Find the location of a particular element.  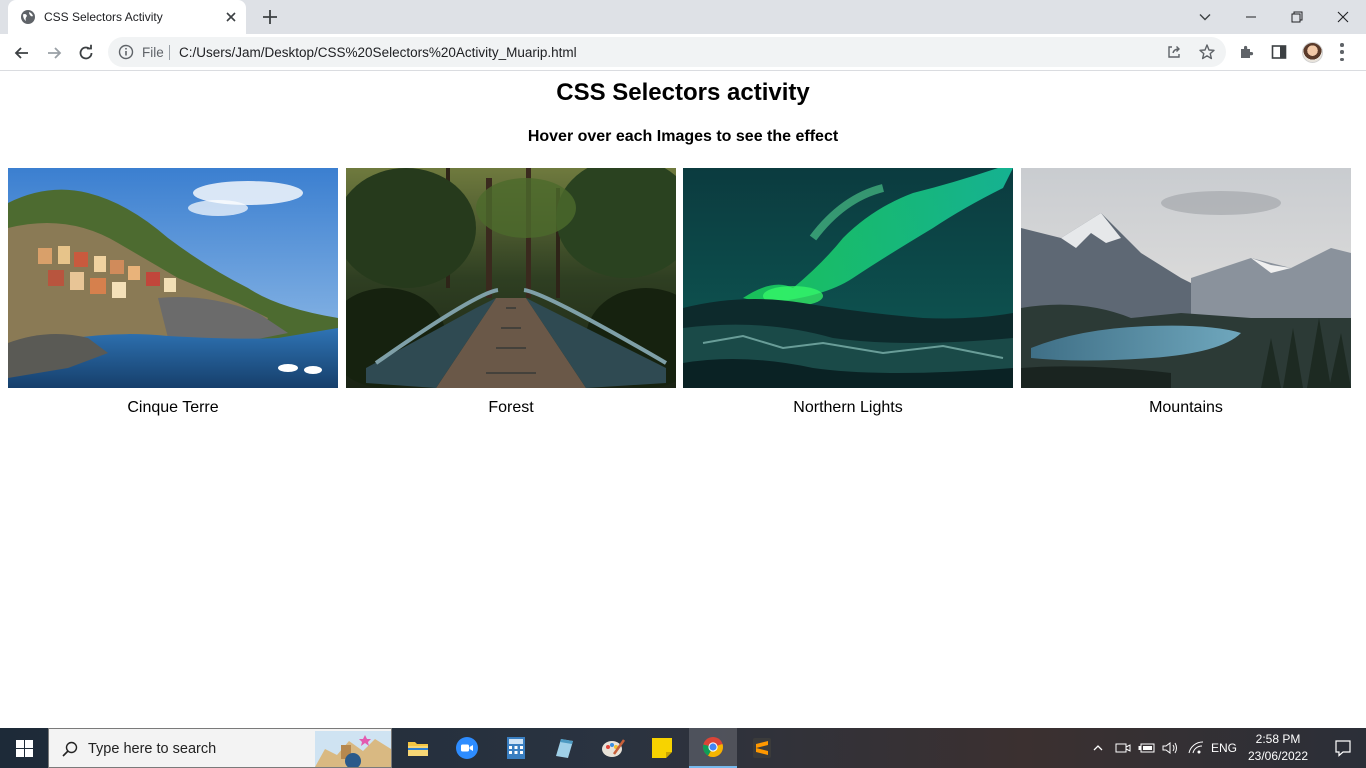

arrow-right-icon is located at coordinates (55, 53).